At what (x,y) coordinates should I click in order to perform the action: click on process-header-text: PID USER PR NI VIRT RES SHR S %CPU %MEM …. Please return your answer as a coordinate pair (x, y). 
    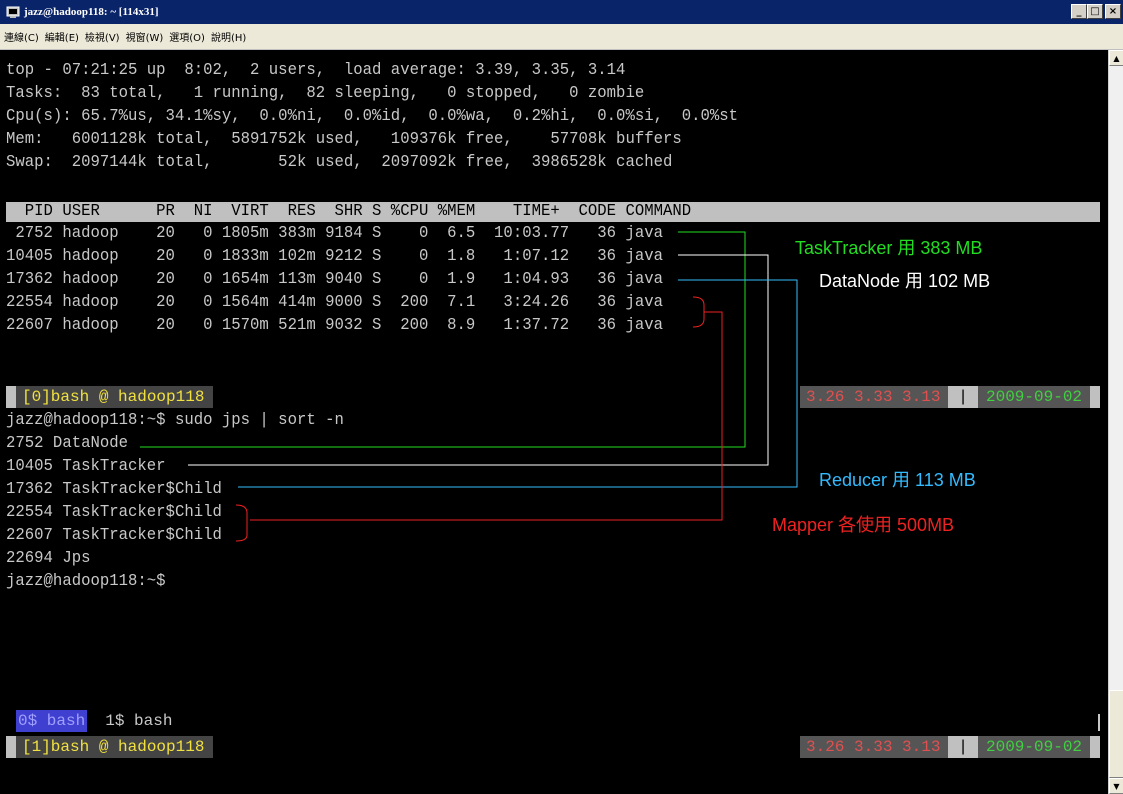
    Looking at the image, I should click on (349, 211).